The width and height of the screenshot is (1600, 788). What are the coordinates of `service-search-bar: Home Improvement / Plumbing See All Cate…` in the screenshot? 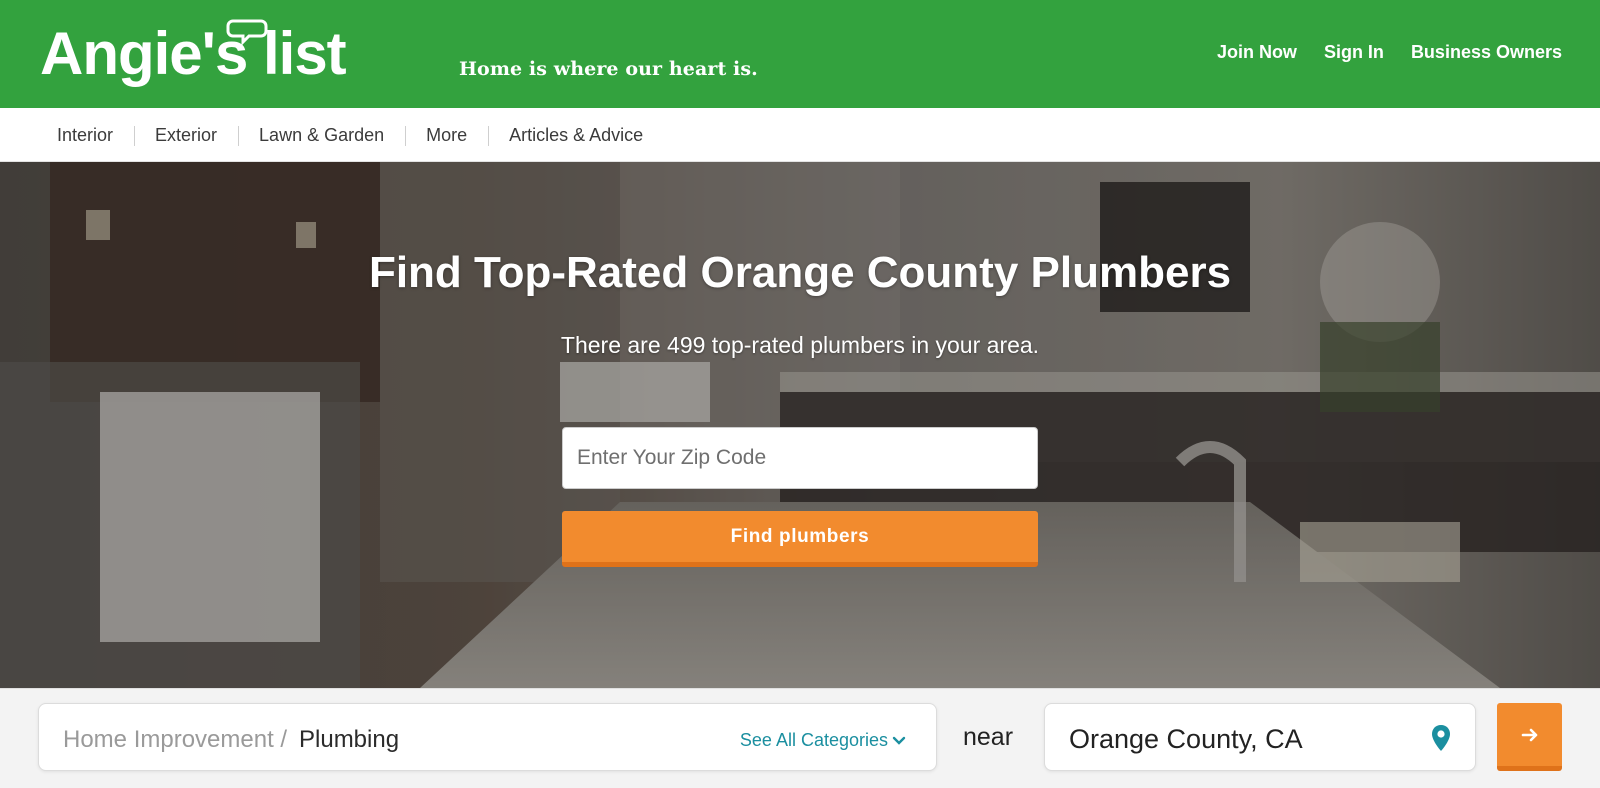 It's located at (800, 738).